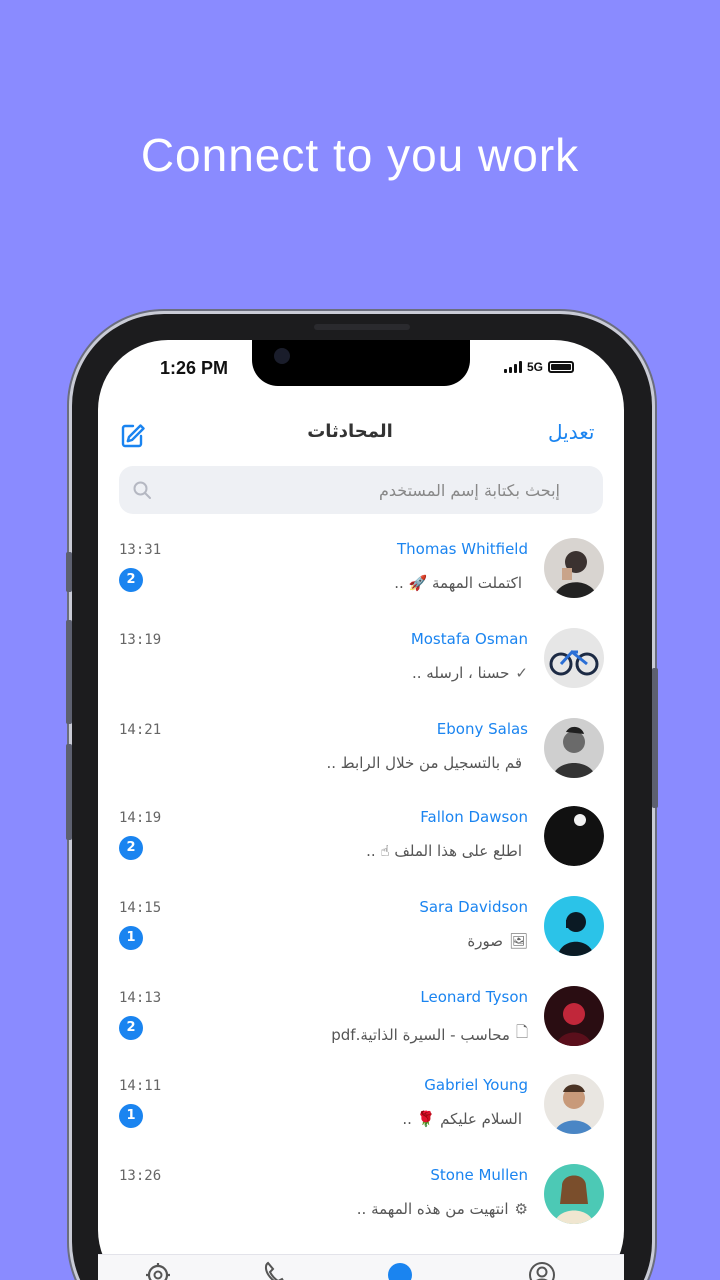 Image resolution: width=720 pixels, height=1280 pixels. Describe the element at coordinates (521, 1209) in the screenshot. I see `gear-icon: ⚙` at that location.